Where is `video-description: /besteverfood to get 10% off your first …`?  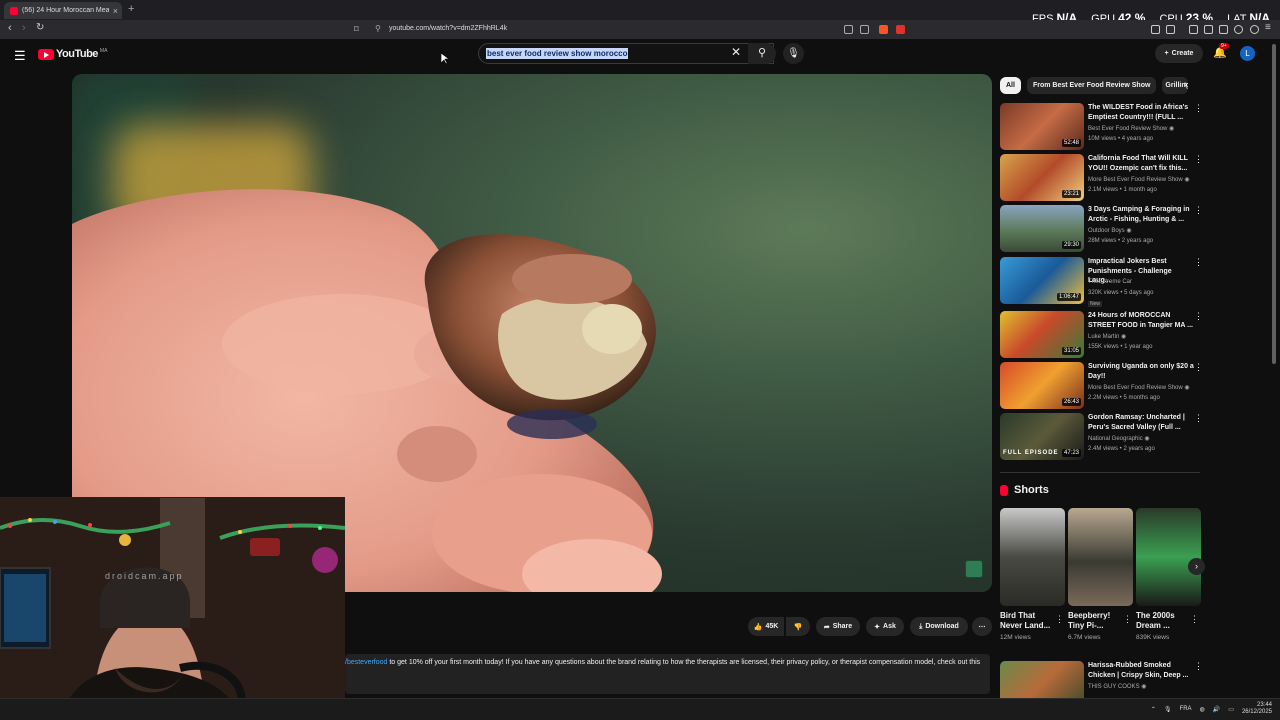
video-description: /besteverfood to get 10% off your first … is located at coordinates (667, 674).